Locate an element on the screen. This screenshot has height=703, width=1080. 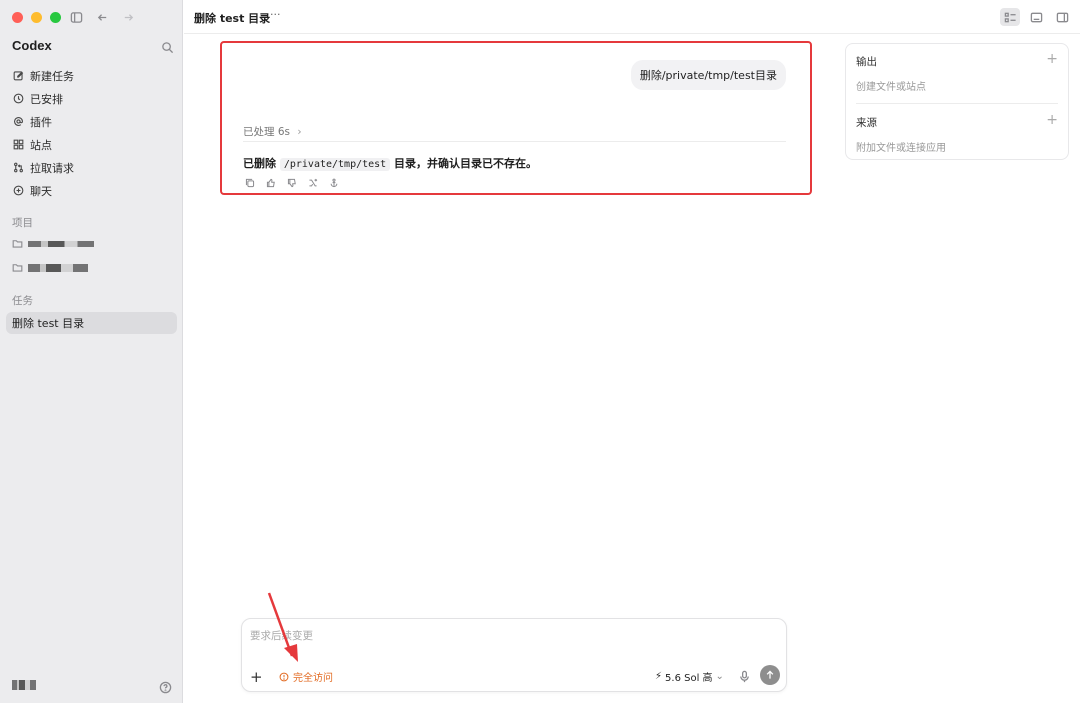
top-bar: 删除 test 目录 ··· is located at coordinates (632, 17).